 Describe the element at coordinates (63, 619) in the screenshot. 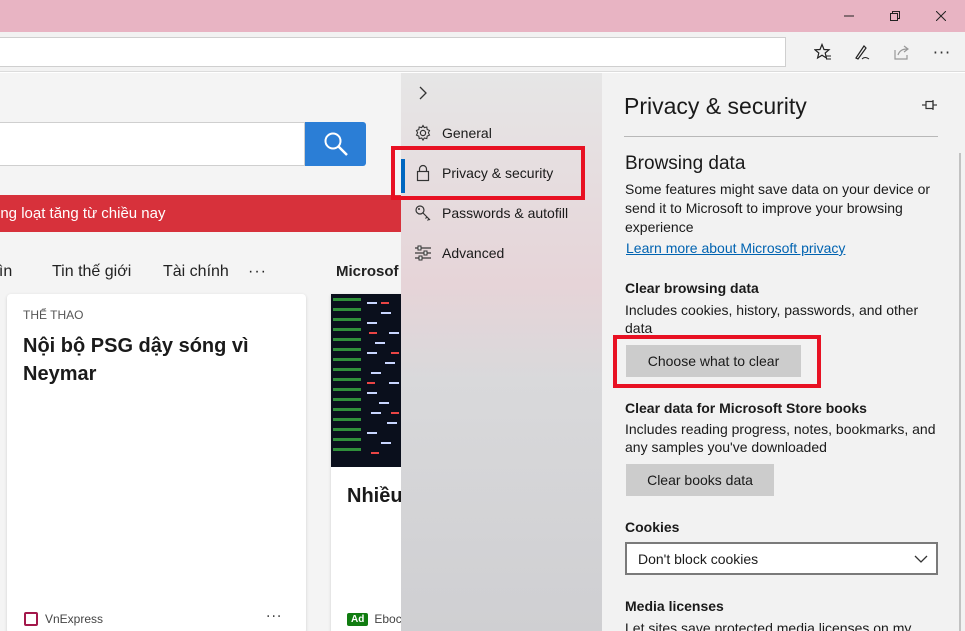

I see `card-source: VnExpress` at that location.